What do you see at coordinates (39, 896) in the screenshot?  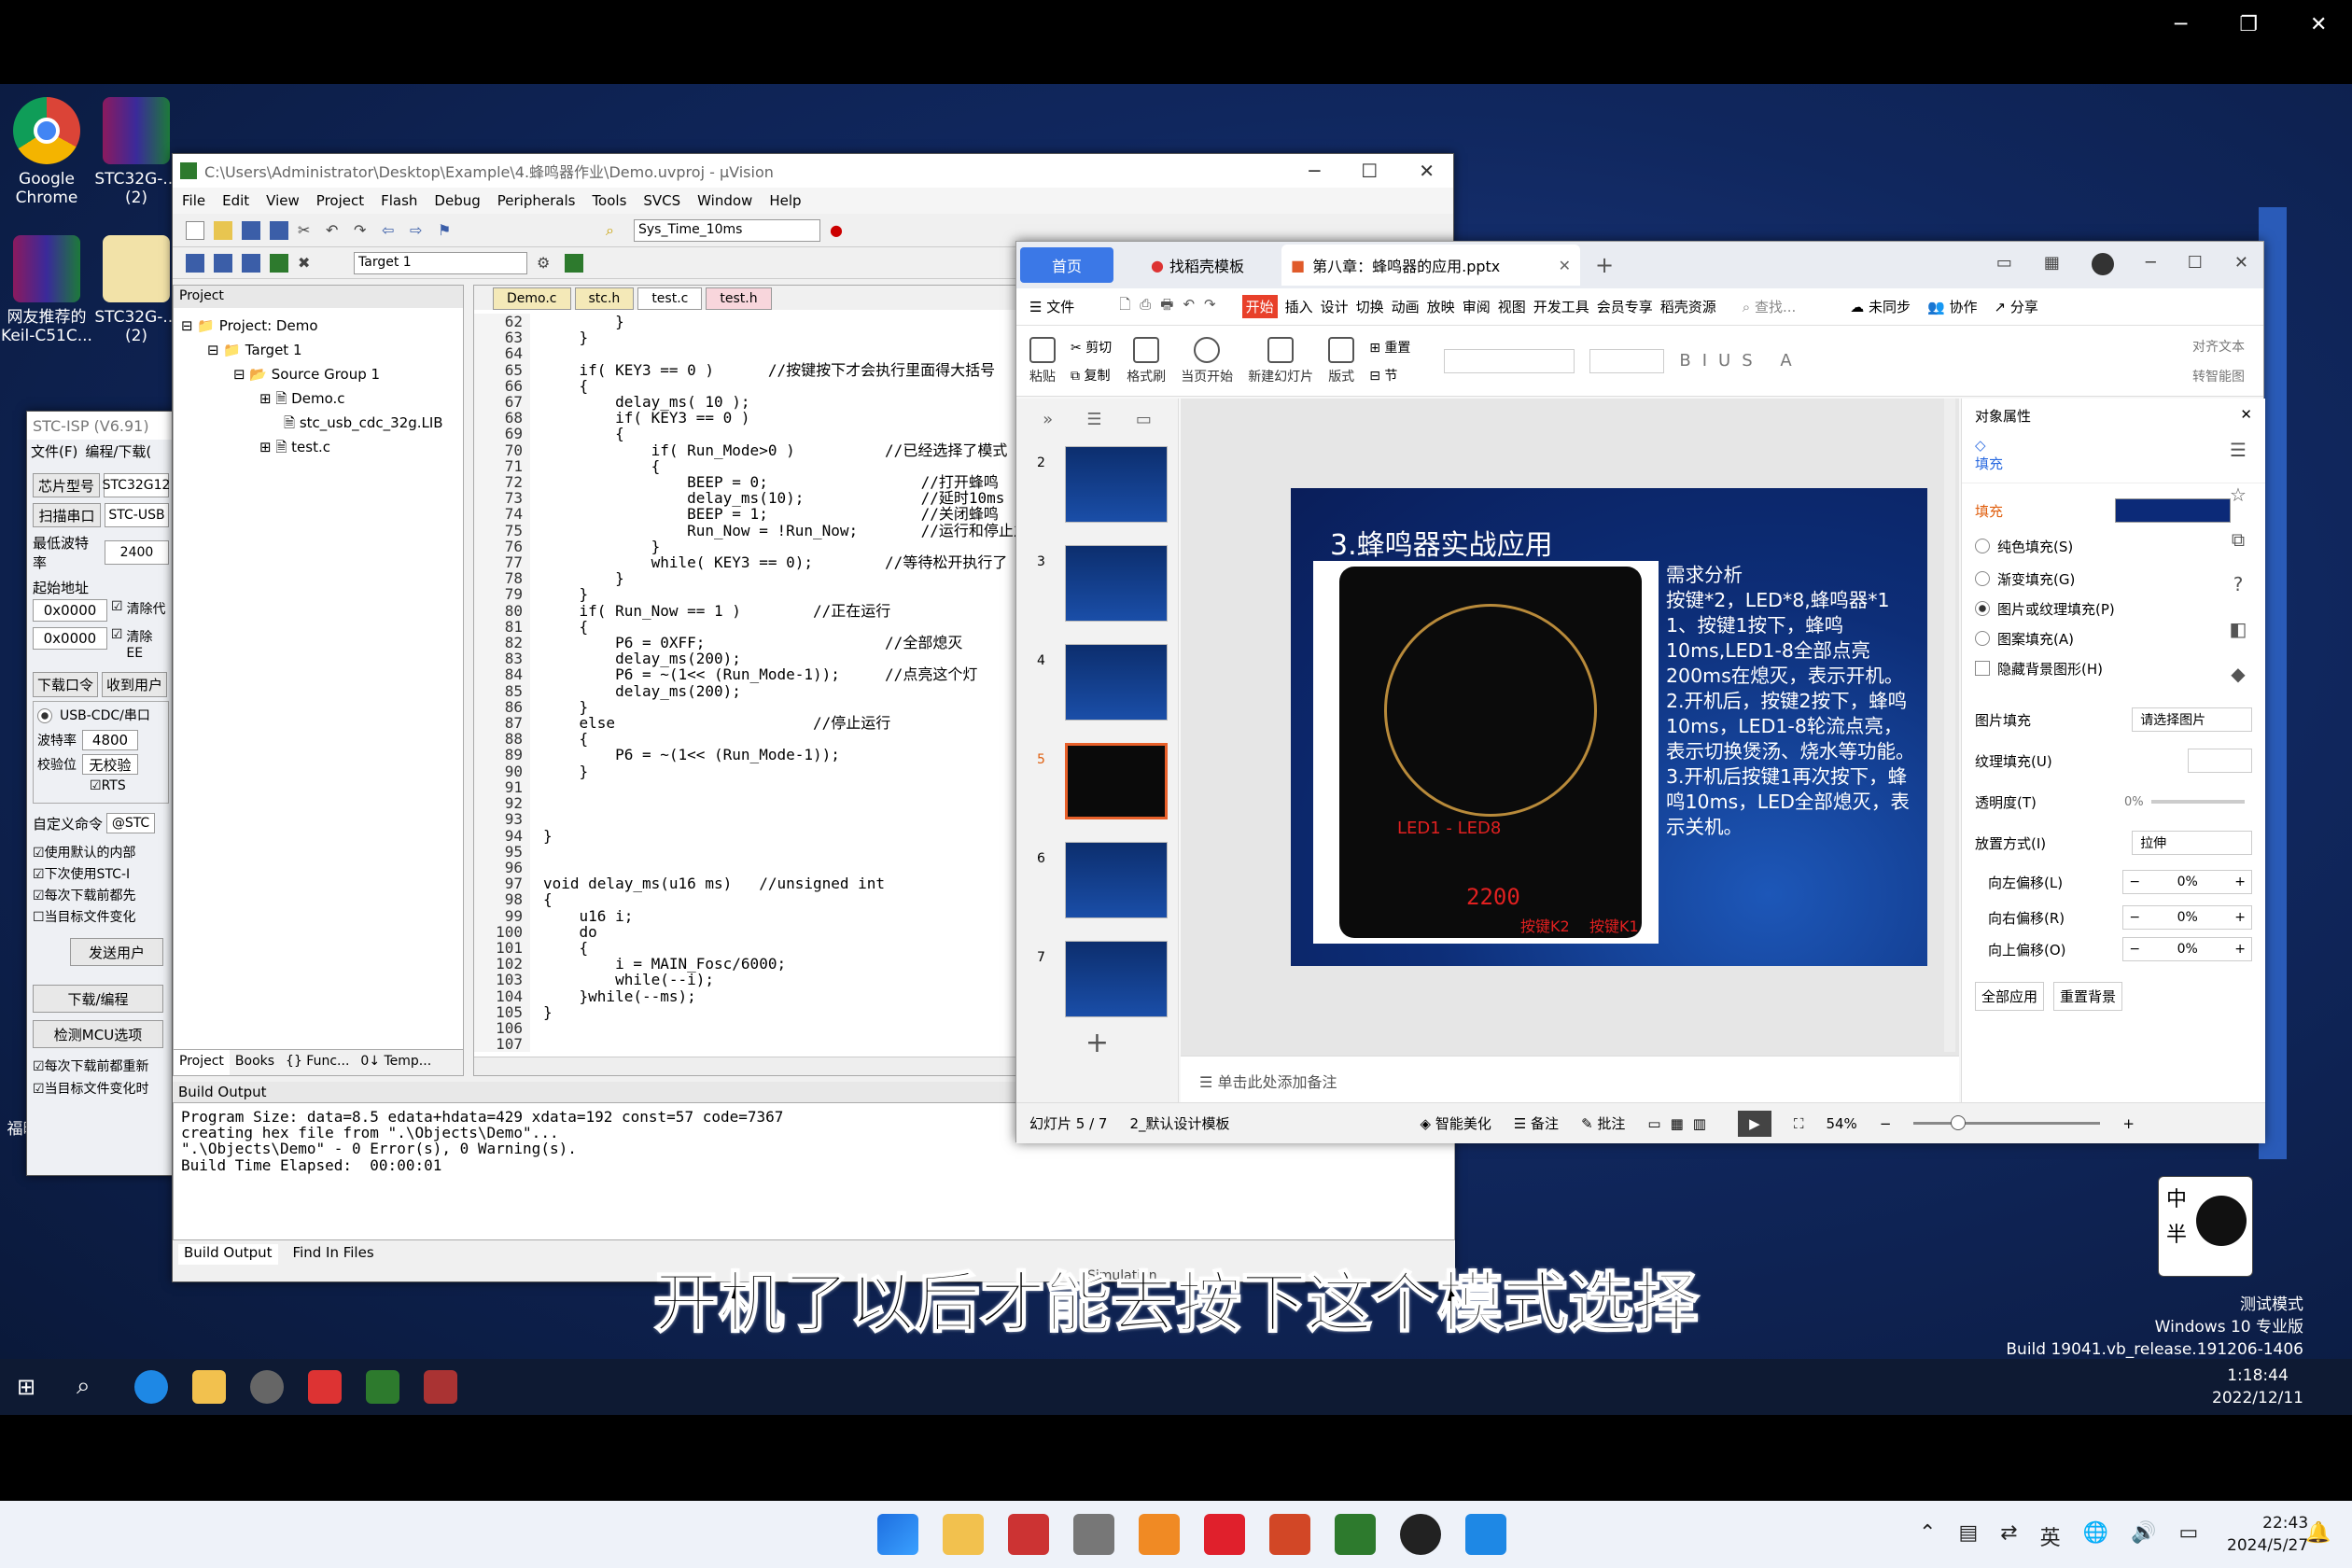 I see `option-checkbox-3: ☑` at bounding box center [39, 896].